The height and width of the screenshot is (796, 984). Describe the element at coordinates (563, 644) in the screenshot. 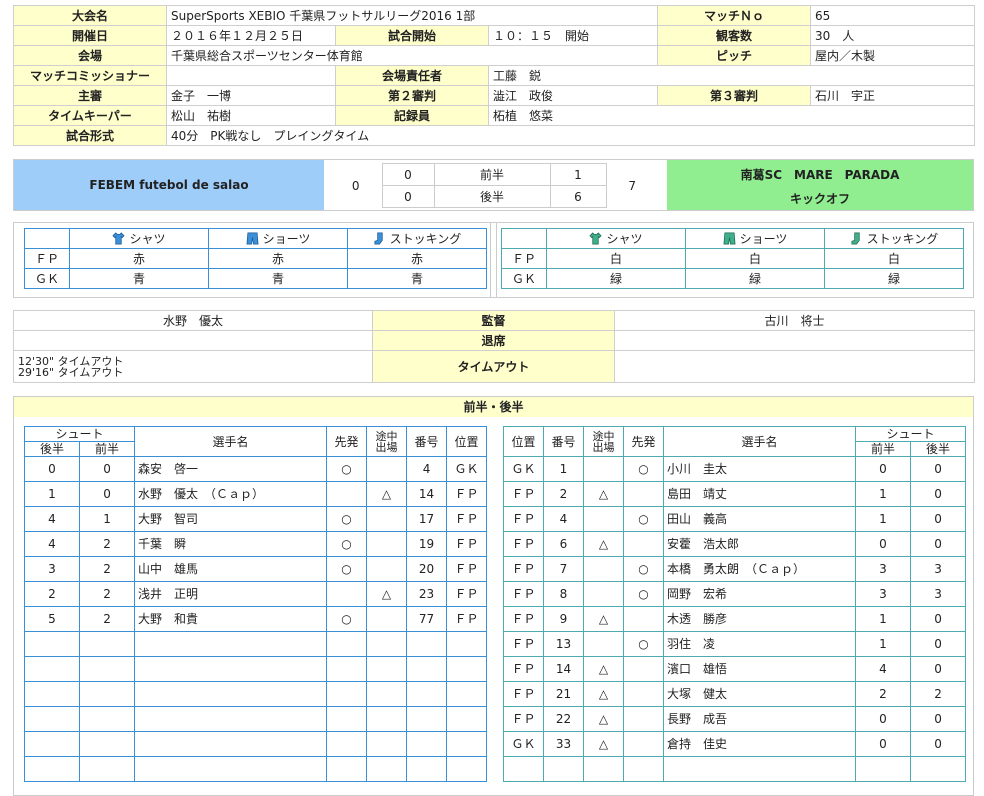

I see `player-no: 13` at that location.